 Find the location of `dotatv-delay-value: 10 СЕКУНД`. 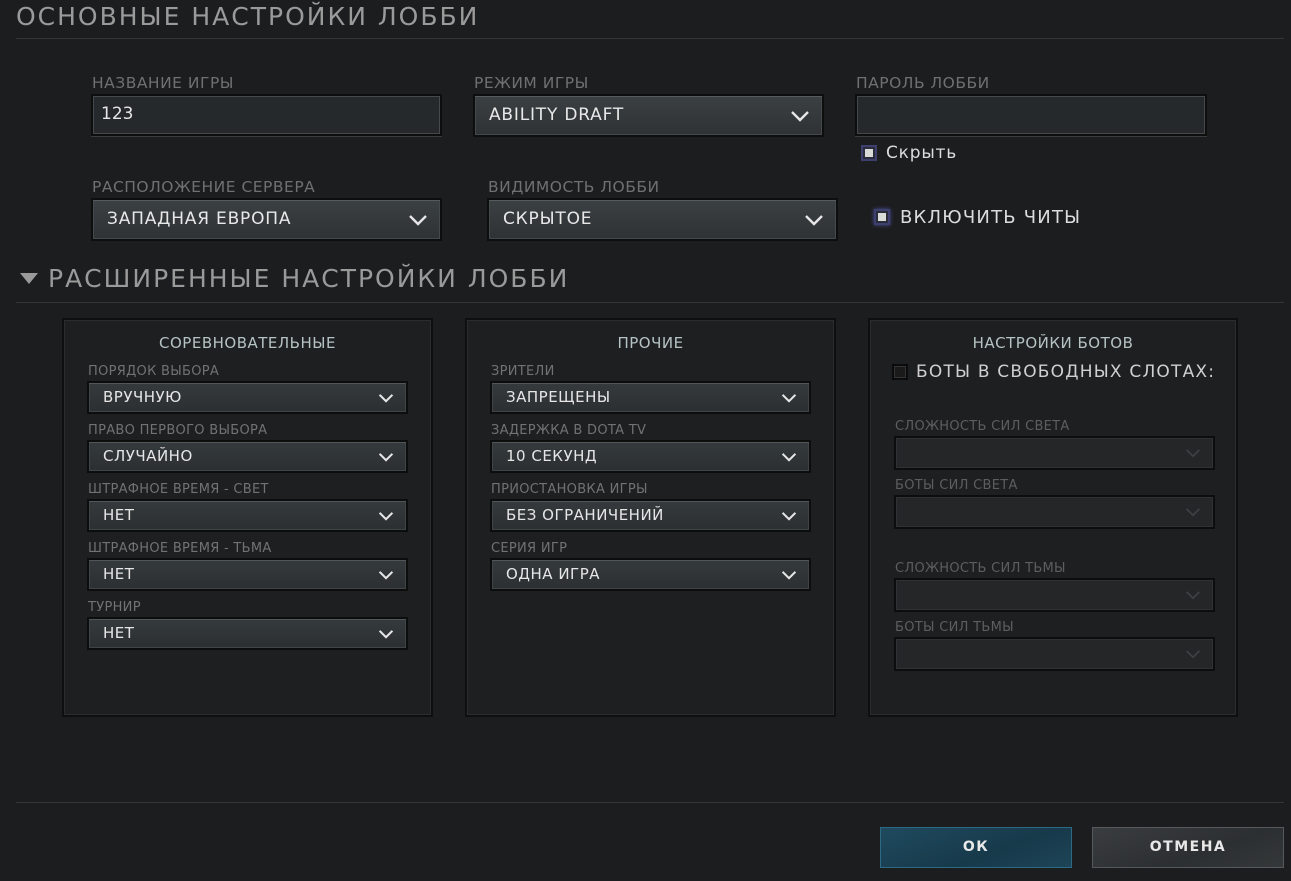

dotatv-delay-value: 10 СЕКУНД is located at coordinates (552, 456).